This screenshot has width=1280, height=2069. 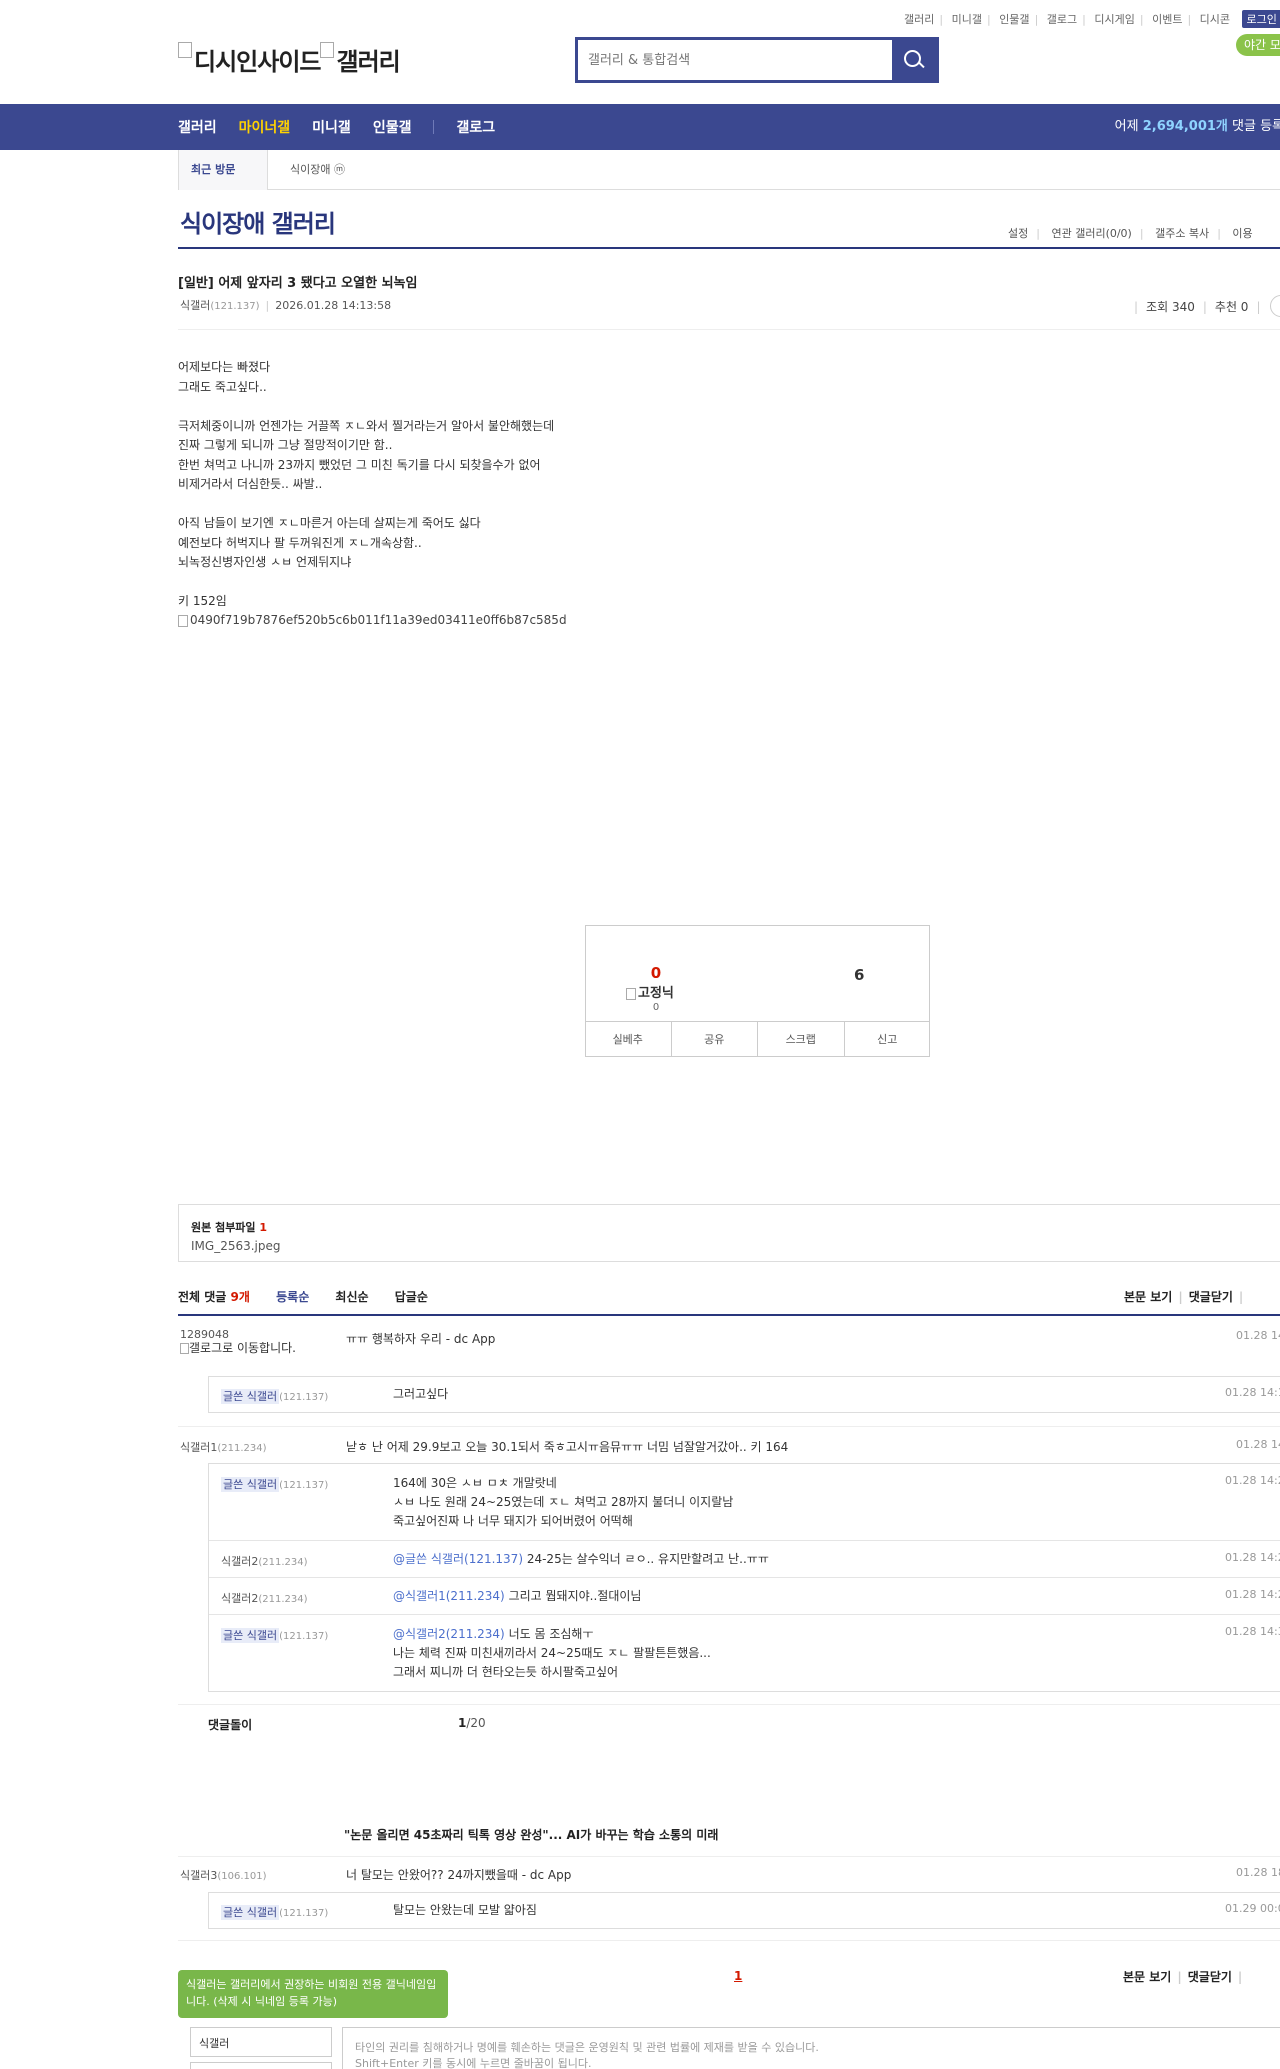 What do you see at coordinates (223, 170) in the screenshot?
I see `recent-visits-label: 최근 방문` at bounding box center [223, 170].